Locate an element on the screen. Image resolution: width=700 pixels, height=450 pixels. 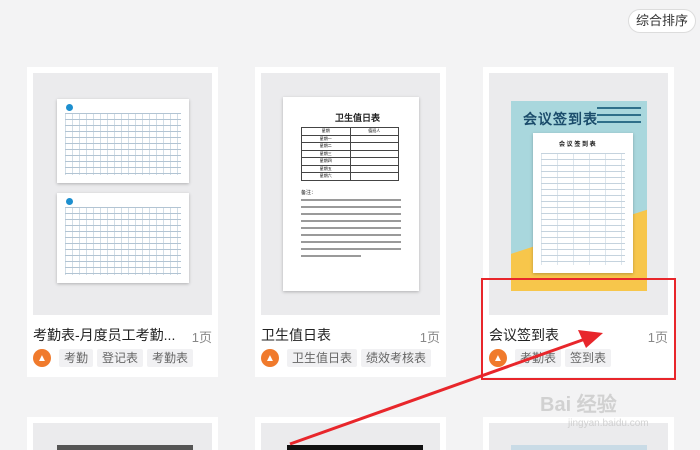
watermark-url: jingyan.baidu.com is located at coordinates (608, 423).